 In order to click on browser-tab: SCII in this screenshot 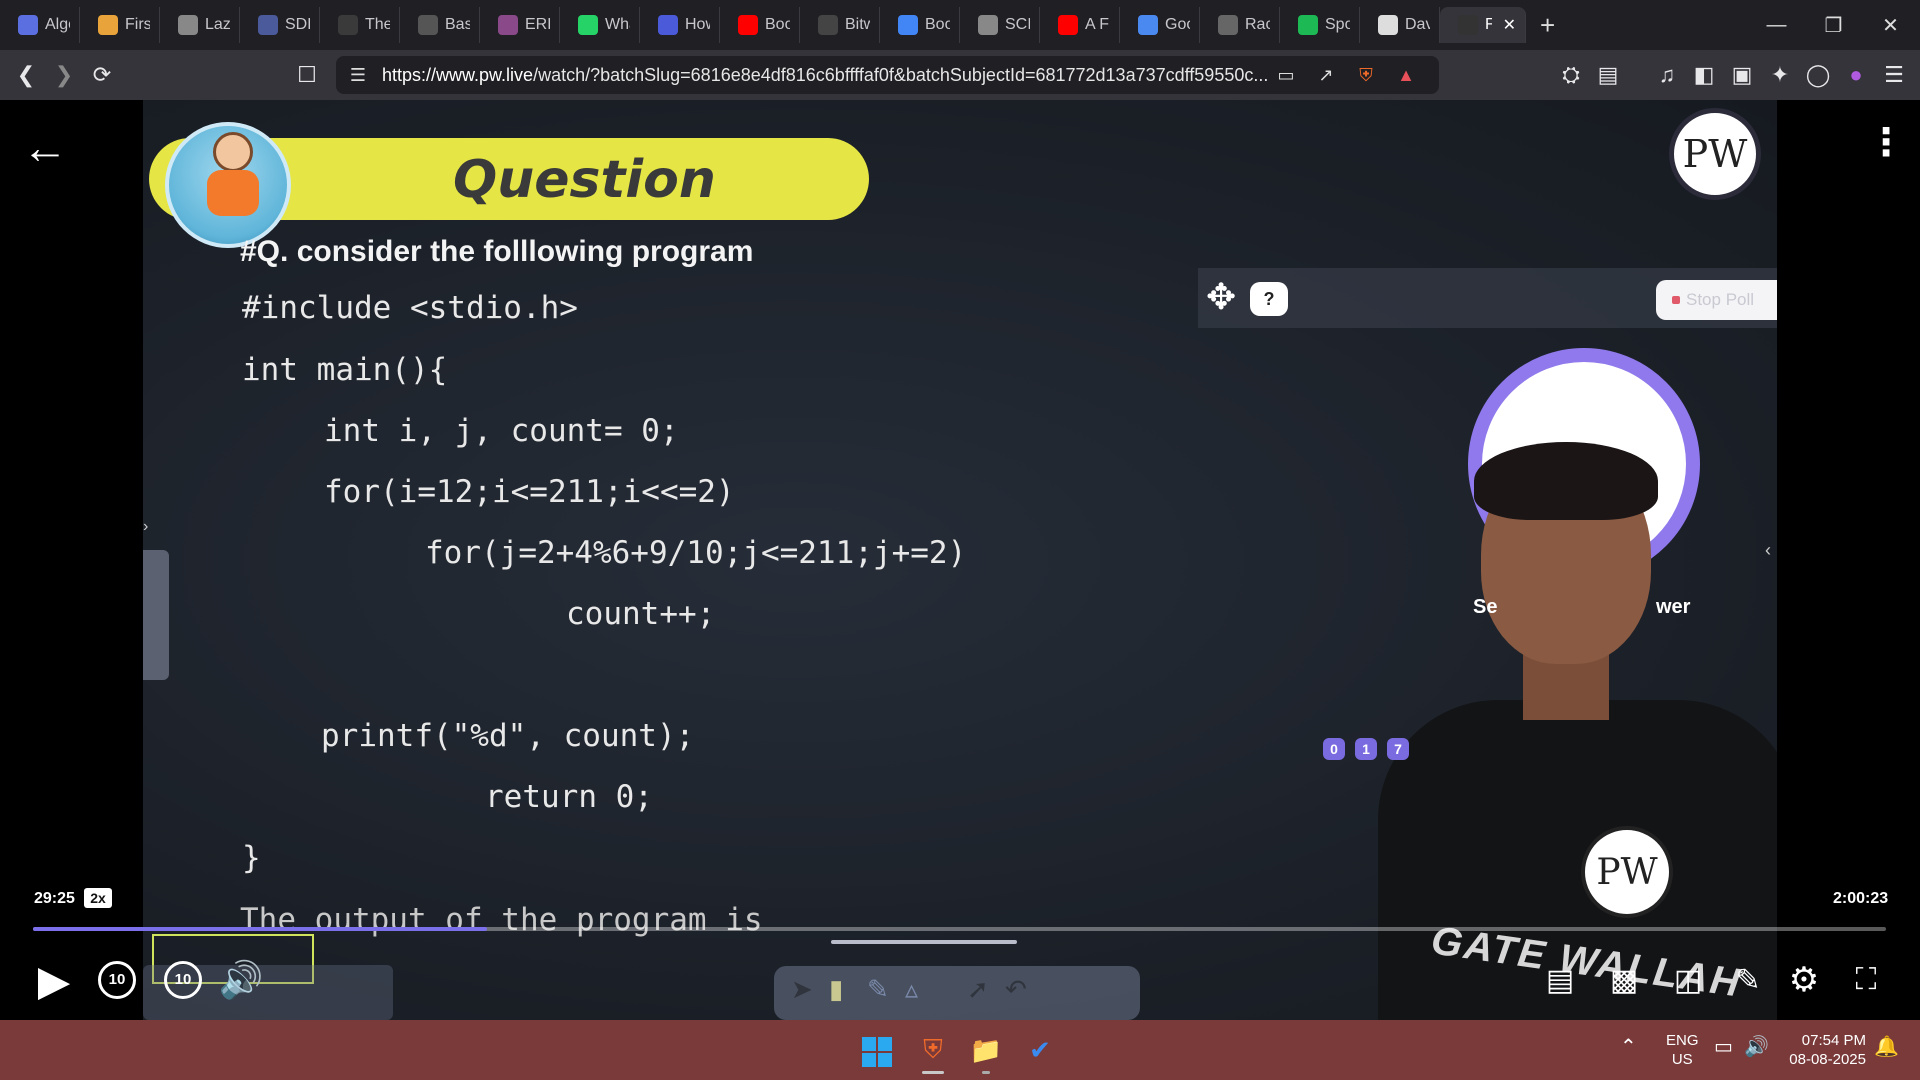, I will do `click(1000, 25)`.